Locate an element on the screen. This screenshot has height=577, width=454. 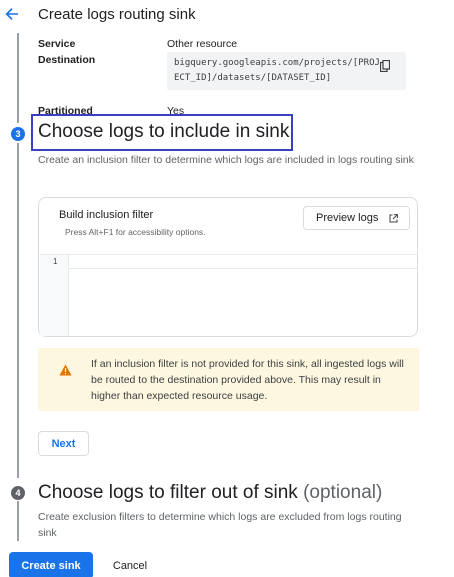
step-4-optional: (optional) is located at coordinates (343, 492).